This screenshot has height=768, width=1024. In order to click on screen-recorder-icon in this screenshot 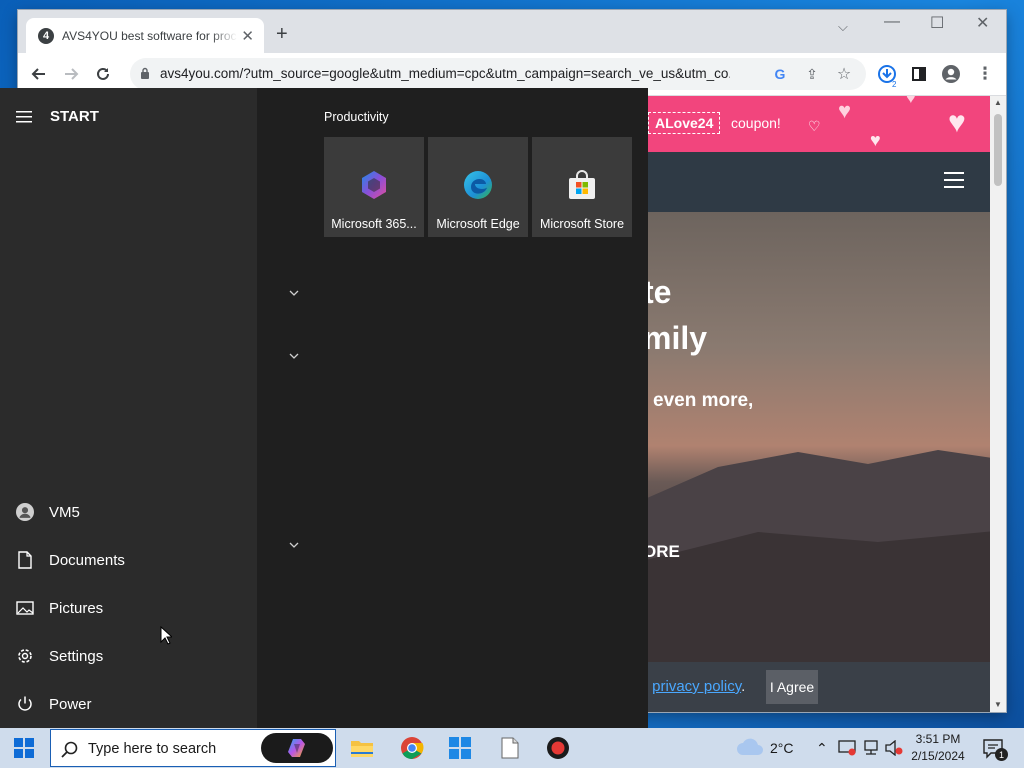, I will do `click(558, 748)`.